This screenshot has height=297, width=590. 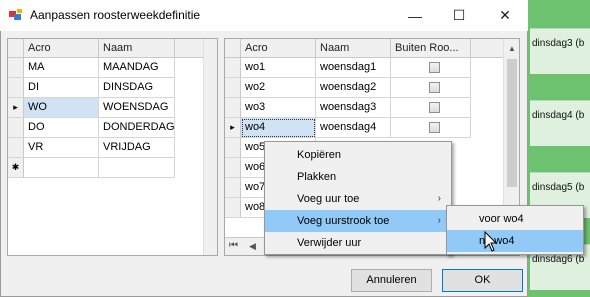 I want to click on menu-item-label: Kopiëren, so click(x=319, y=155).